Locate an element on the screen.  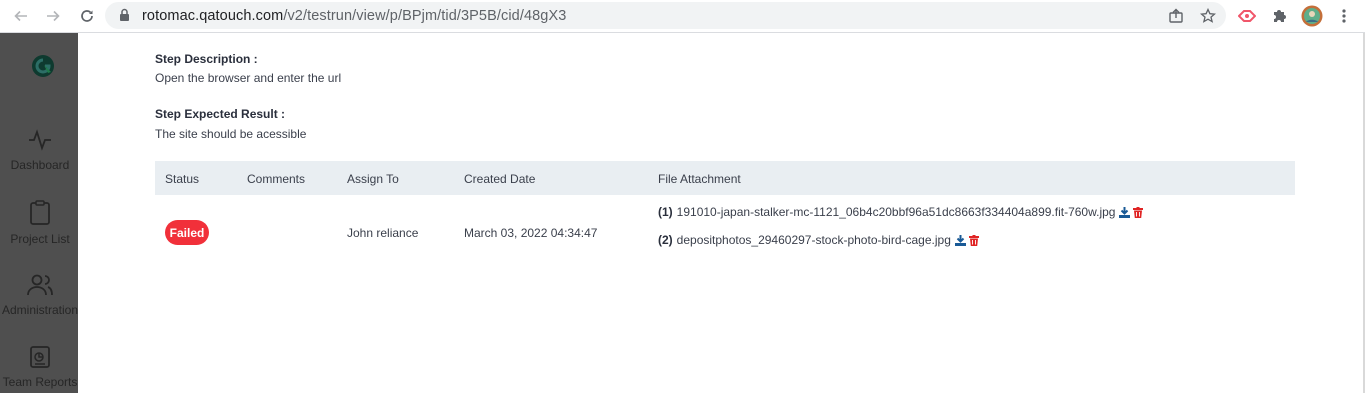
app-logo is located at coordinates (43, 66).